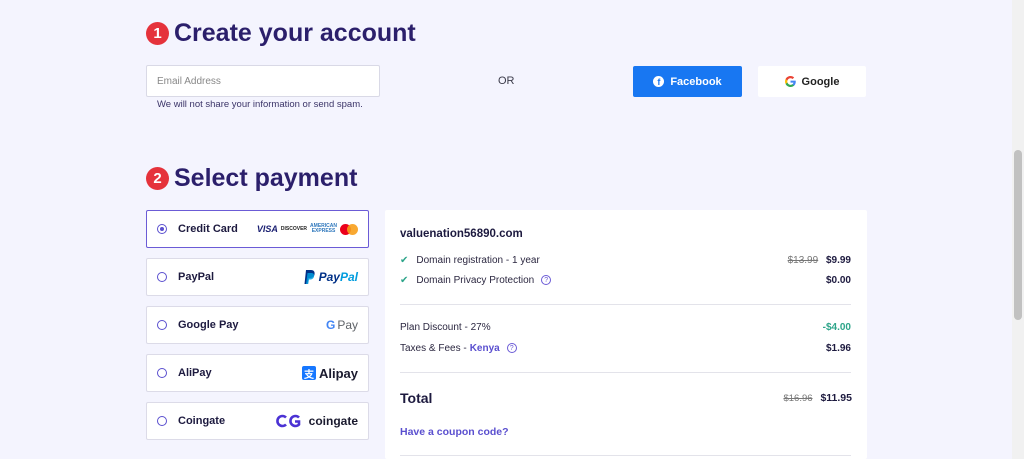 The width and height of the screenshot is (1024, 459). What do you see at coordinates (454, 432) in the screenshot?
I see `coupon-link: Have a coupon code?` at bounding box center [454, 432].